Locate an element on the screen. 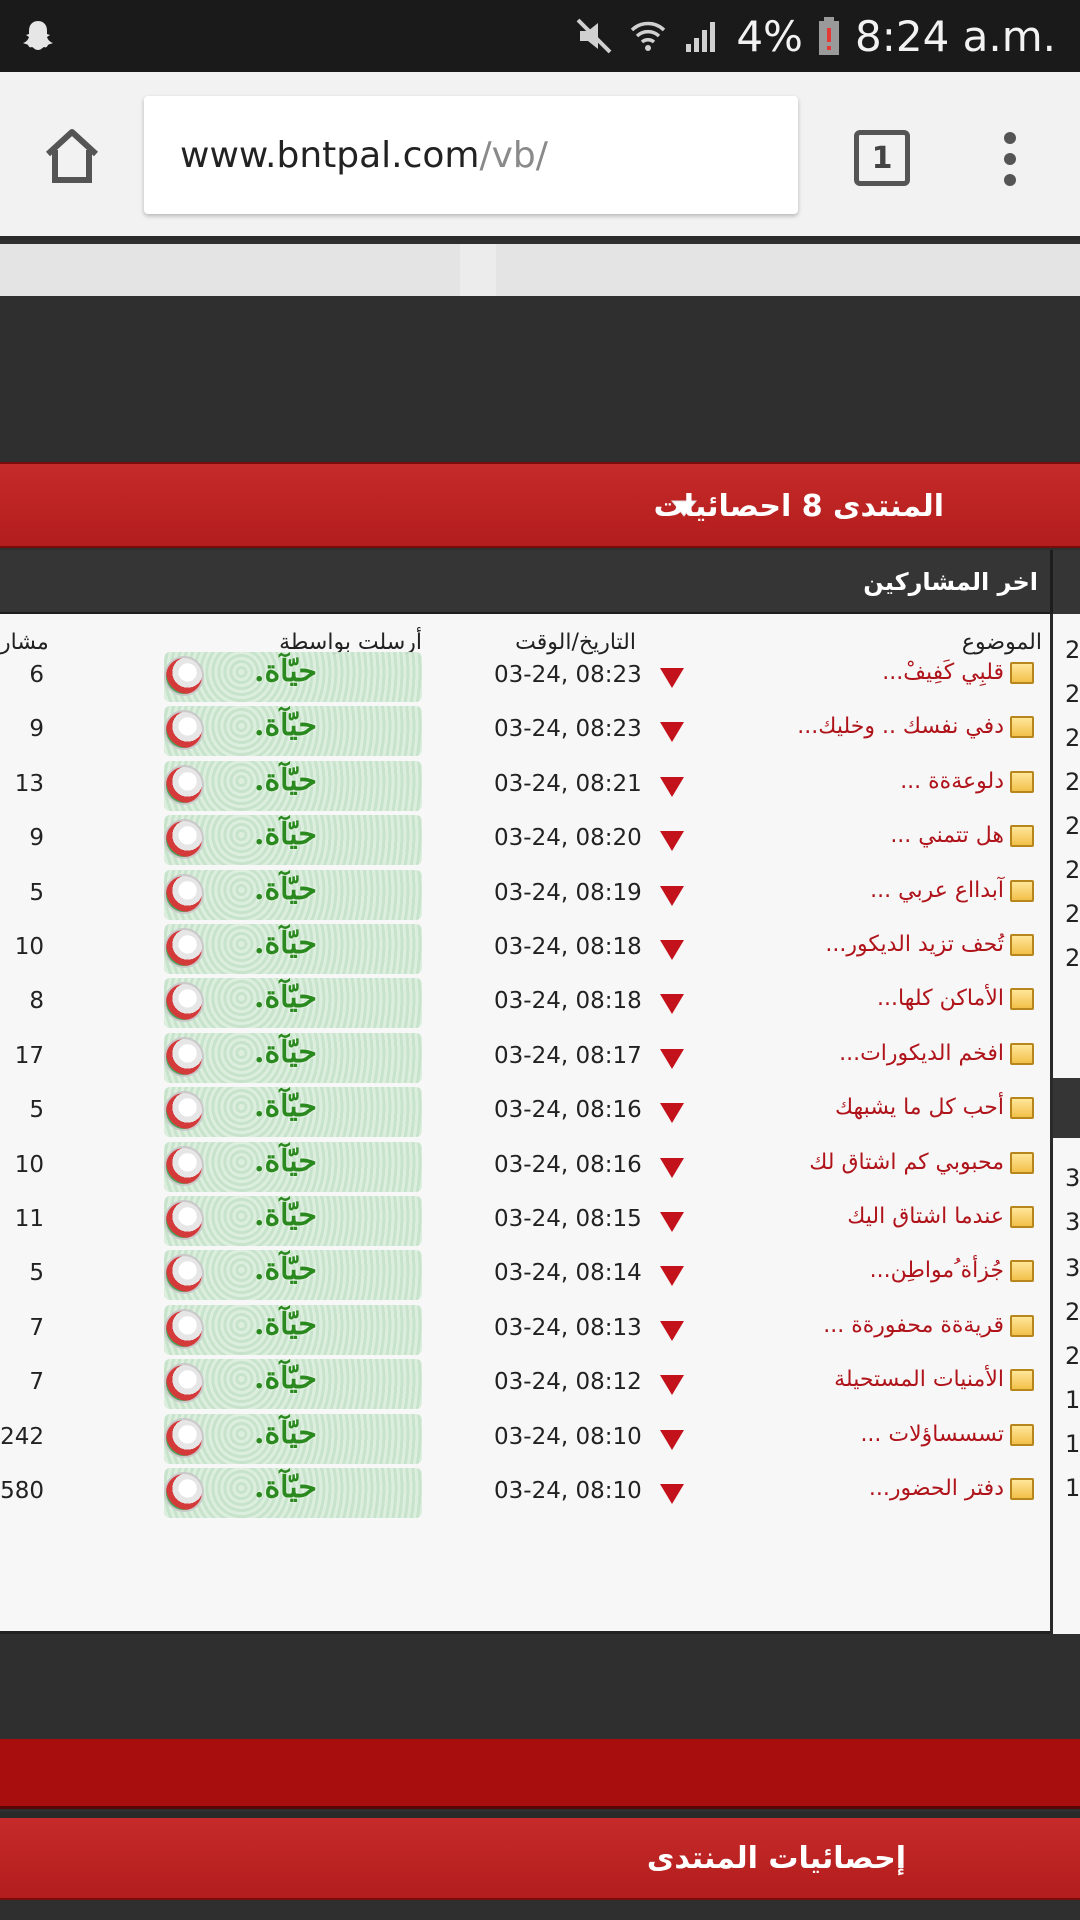 This screenshot has height=1920, width=1080. snapchat-icon is located at coordinates (38, 35).